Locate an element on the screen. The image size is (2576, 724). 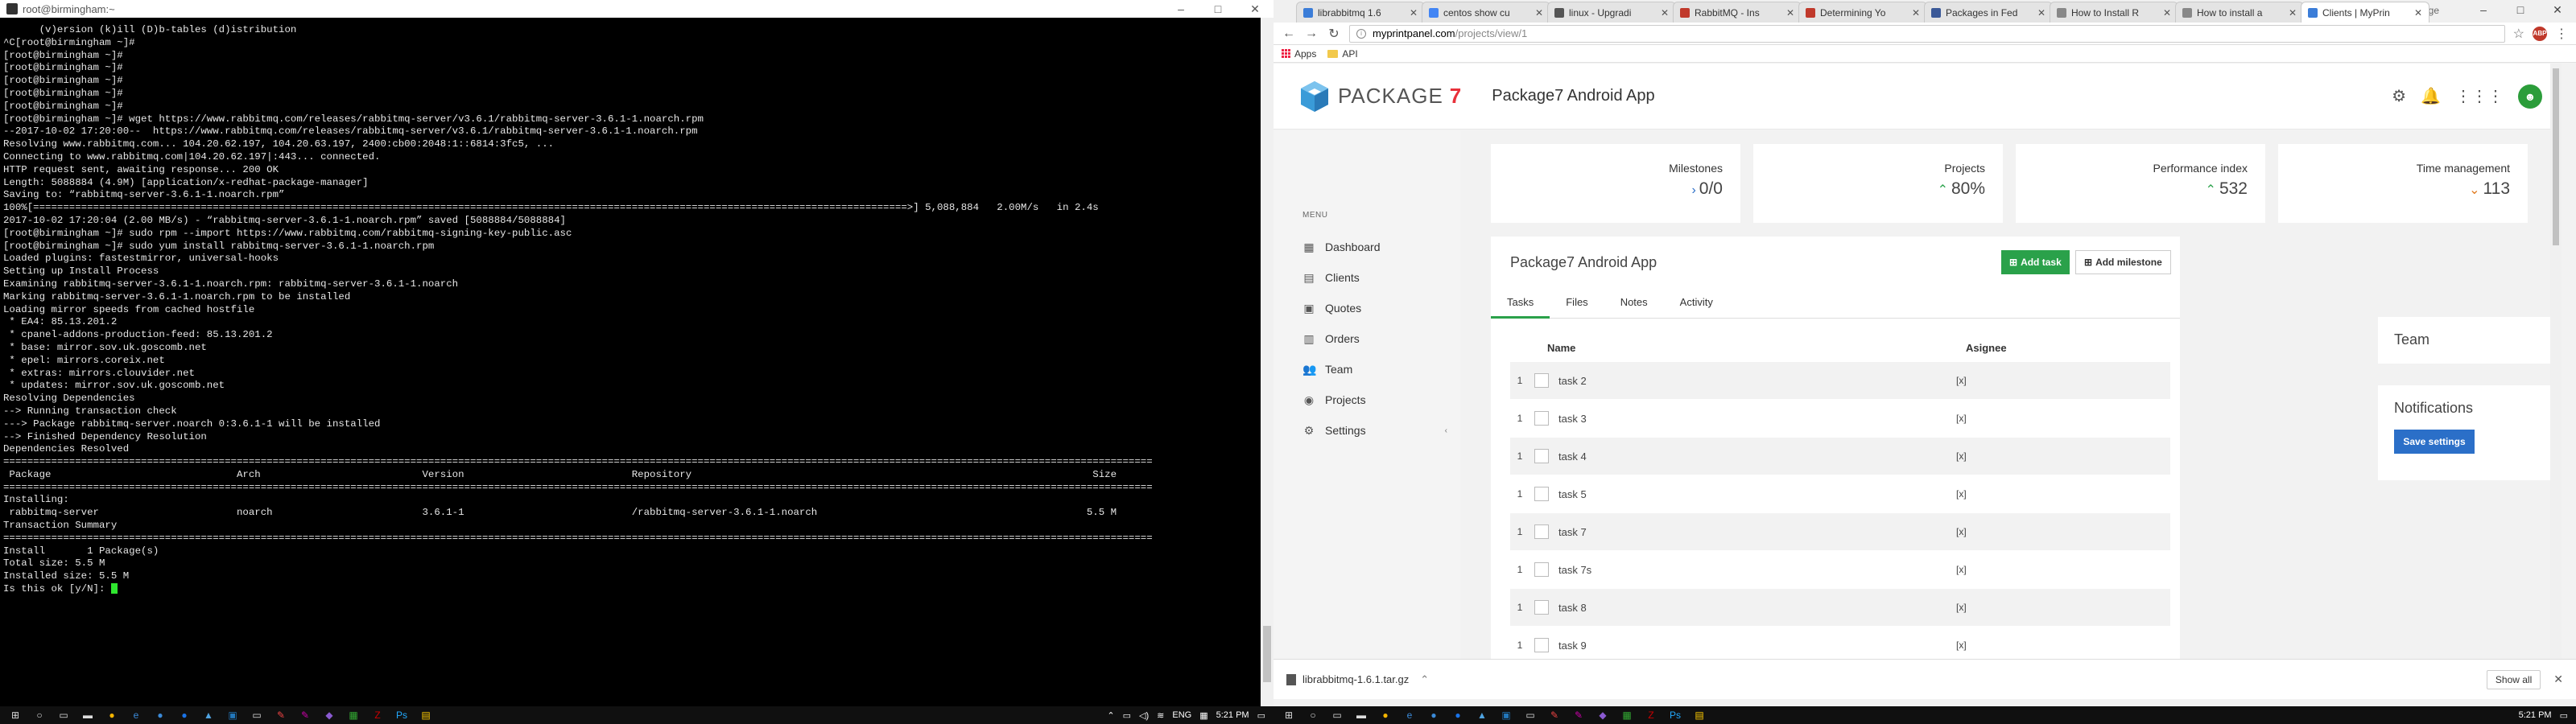
save-settings-button: Save settings is located at coordinates (2434, 442).